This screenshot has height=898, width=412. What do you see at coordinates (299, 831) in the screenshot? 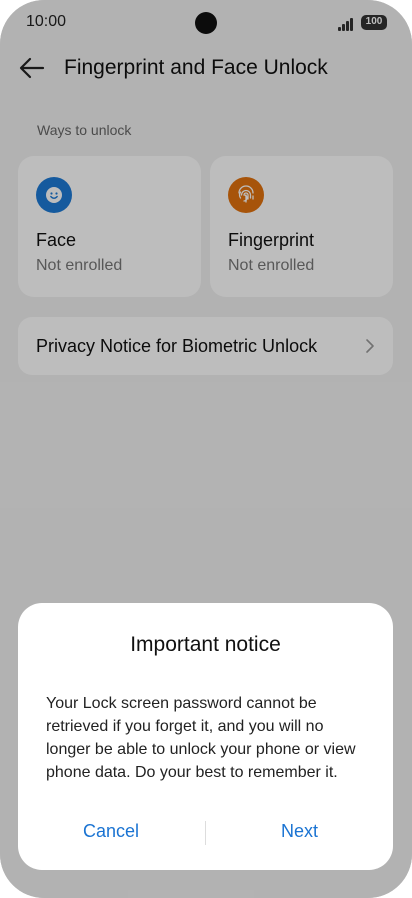
I see `next-button: Next` at bounding box center [299, 831].